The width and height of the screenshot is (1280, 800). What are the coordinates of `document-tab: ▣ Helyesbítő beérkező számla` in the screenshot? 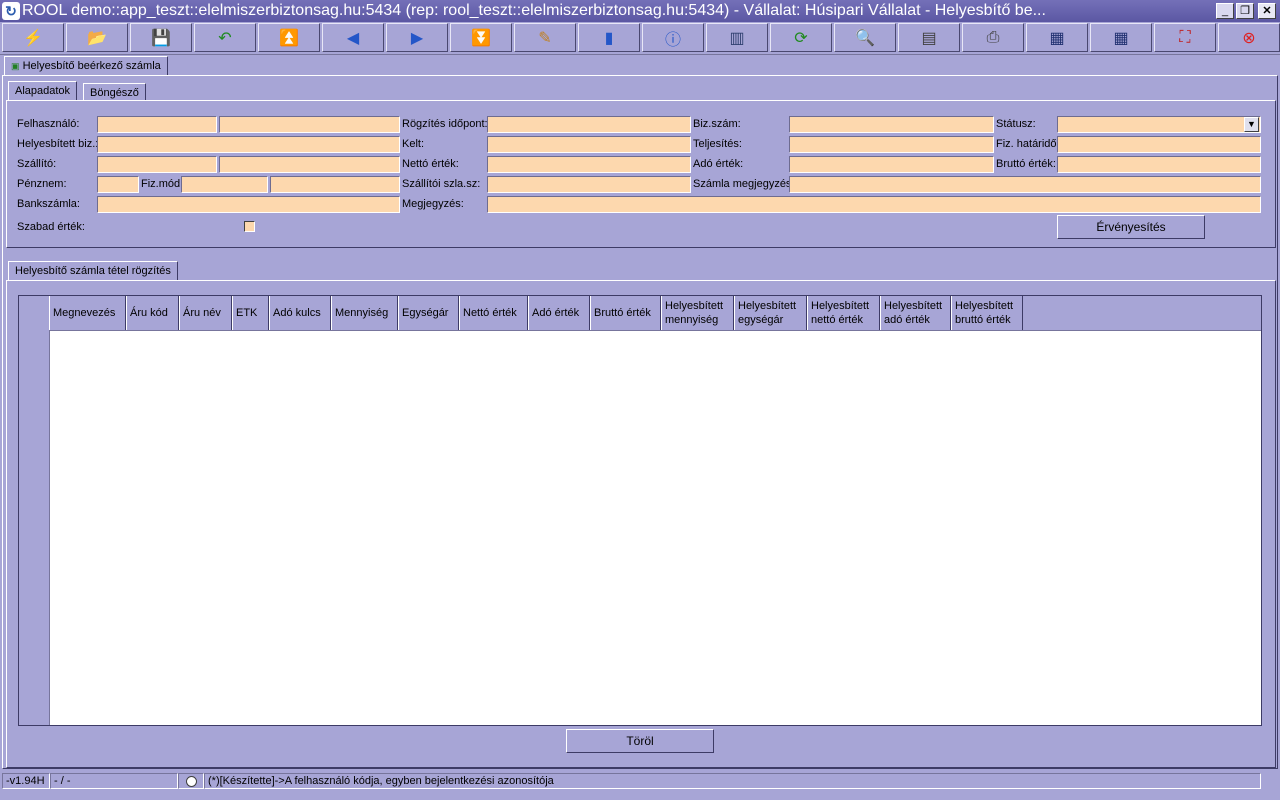 It's located at (86, 66).